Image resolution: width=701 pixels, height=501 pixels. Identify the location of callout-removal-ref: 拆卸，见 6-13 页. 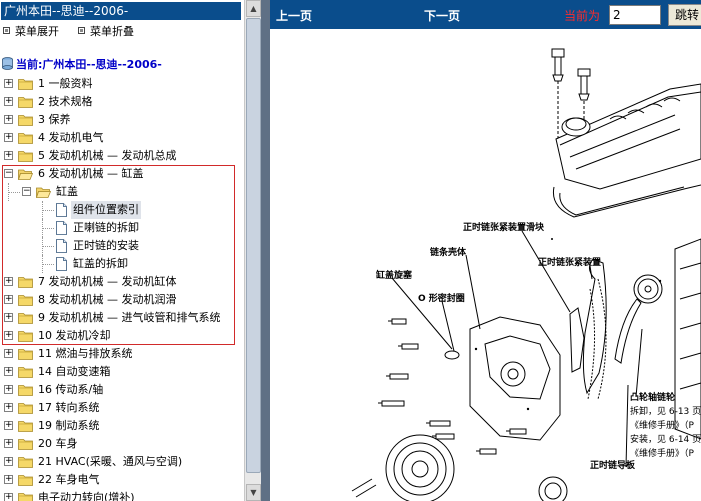
(665, 412).